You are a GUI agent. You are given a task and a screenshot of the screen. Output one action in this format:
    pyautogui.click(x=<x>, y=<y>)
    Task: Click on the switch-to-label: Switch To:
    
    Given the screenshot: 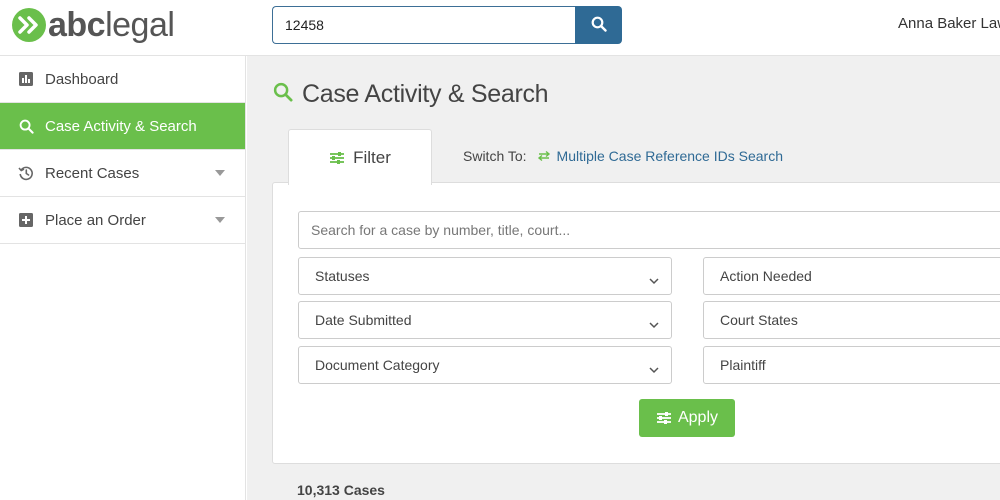 What is the action you would take?
    pyautogui.click(x=495, y=156)
    